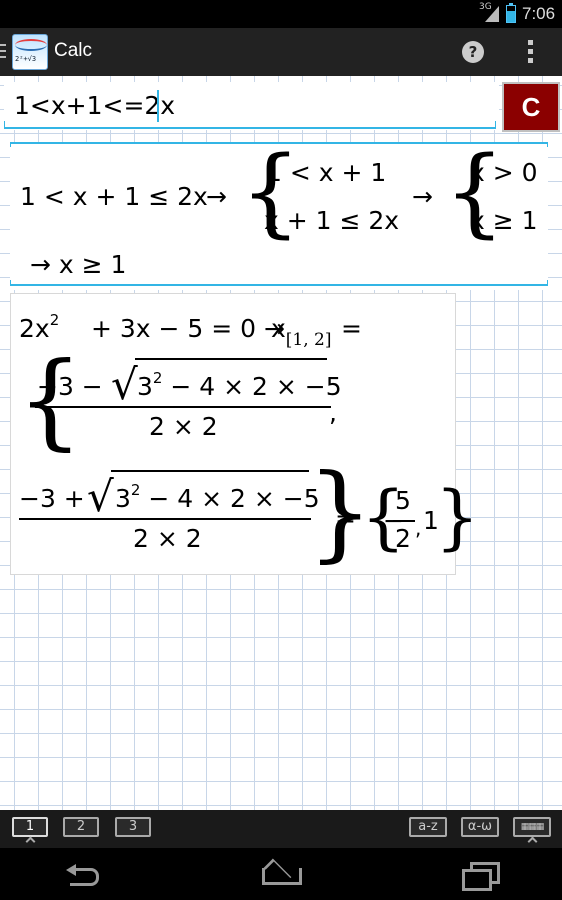  Describe the element at coordinates (504, 172) in the screenshot. I see `system2-row1: x > 0` at that location.